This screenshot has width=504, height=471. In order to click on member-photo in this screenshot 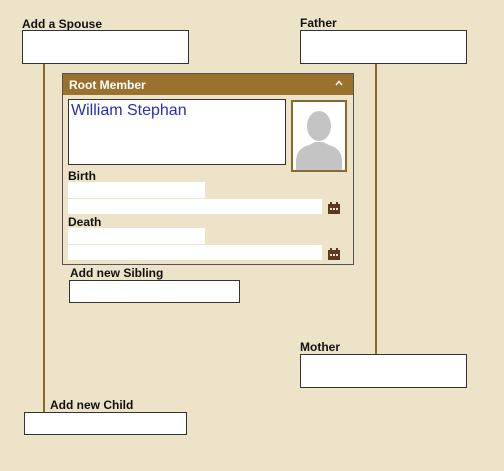, I will do `click(319, 136)`.